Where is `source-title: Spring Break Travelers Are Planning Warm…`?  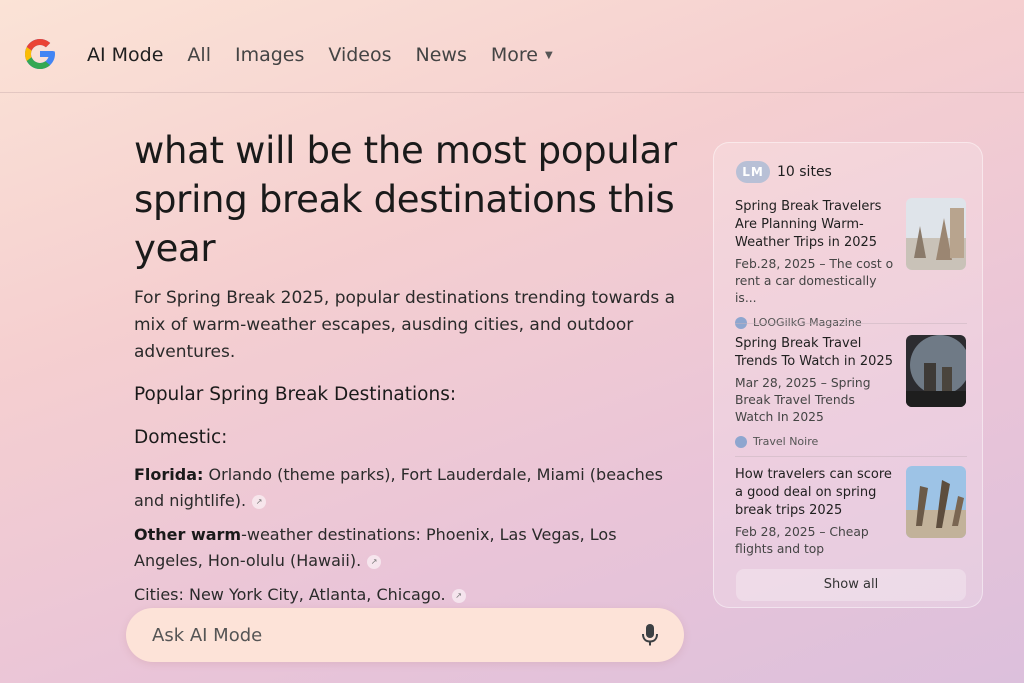
source-title: Spring Break Travelers Are Planning Warm… is located at coordinates (808, 224).